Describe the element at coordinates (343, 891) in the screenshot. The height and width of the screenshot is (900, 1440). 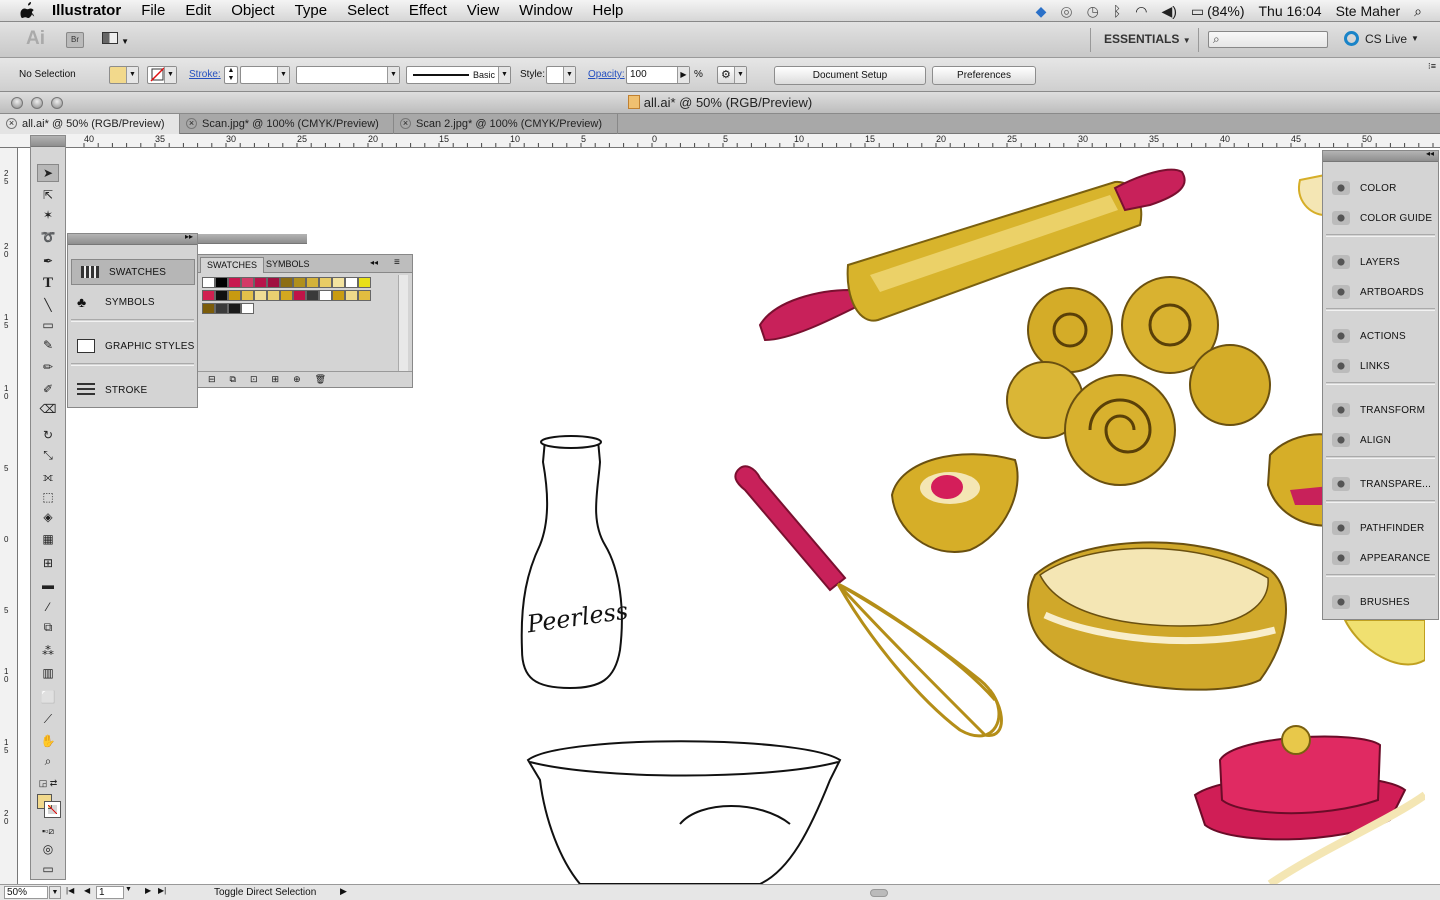
I see `status-menu-arrow: ▶` at that location.